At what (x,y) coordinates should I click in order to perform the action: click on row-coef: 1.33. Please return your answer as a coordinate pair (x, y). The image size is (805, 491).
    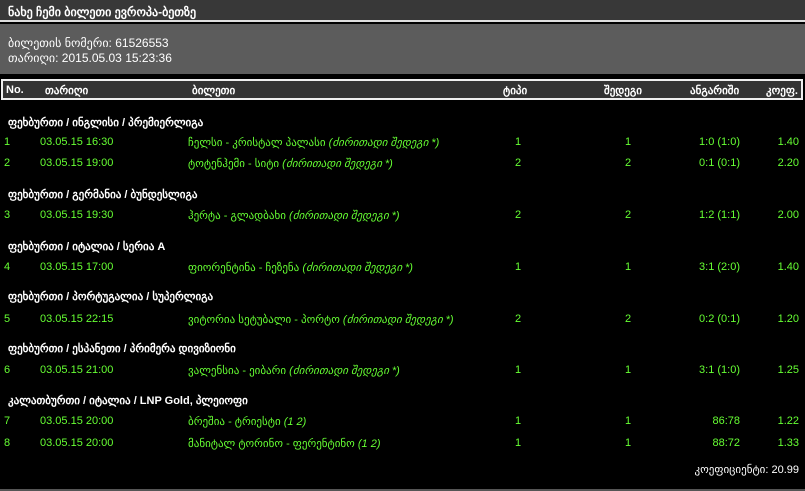
    Looking at the image, I should click on (788, 443).